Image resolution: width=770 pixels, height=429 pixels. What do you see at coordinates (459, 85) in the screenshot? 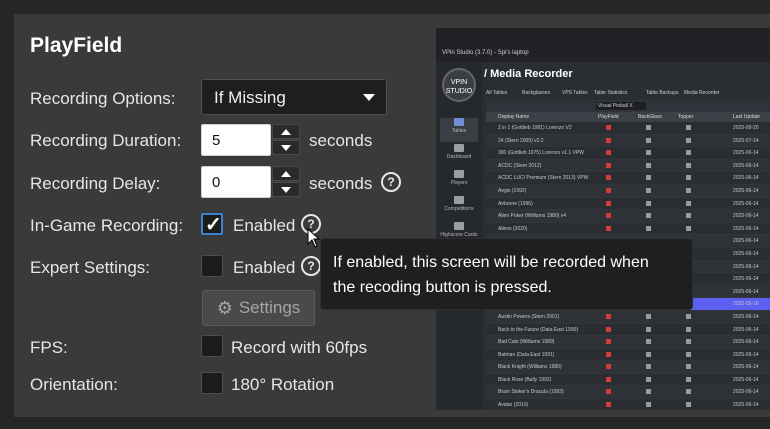
I see `vpin-studio-logo: VPIN STUDIO` at bounding box center [459, 85].